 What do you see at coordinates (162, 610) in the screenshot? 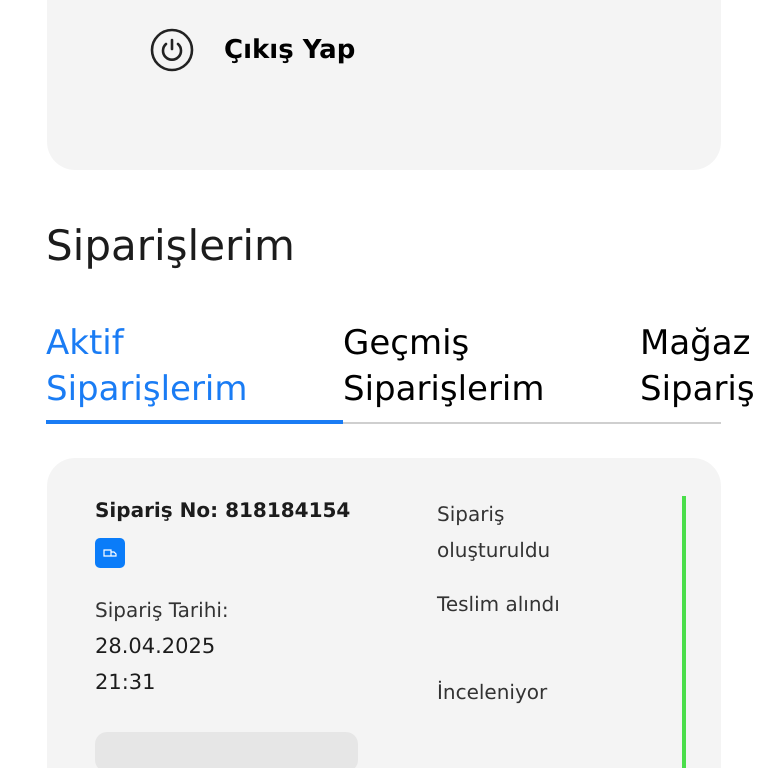
I see `date-label: Sipariş Tarihi:` at bounding box center [162, 610].